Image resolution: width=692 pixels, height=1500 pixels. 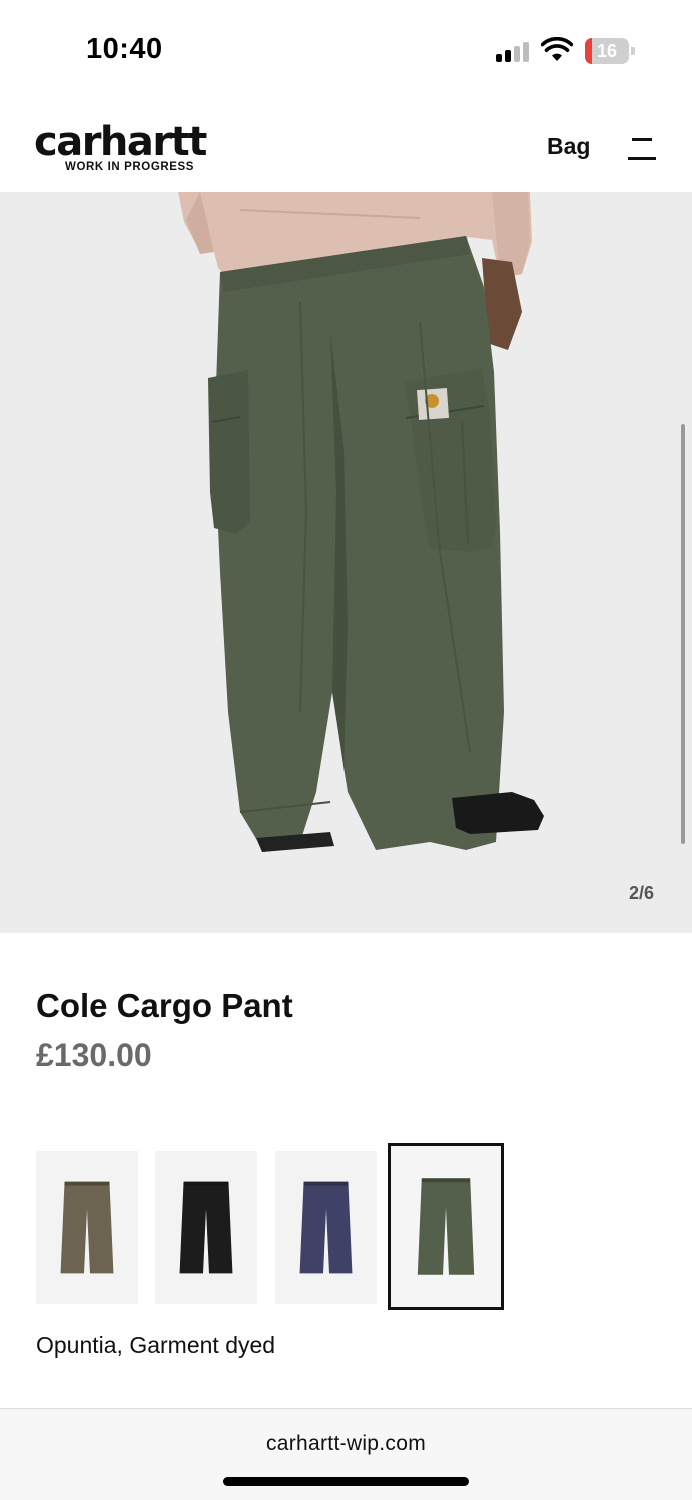 What do you see at coordinates (345, 1443) in the screenshot?
I see `url-text: carhartt-wip.com` at bounding box center [345, 1443].